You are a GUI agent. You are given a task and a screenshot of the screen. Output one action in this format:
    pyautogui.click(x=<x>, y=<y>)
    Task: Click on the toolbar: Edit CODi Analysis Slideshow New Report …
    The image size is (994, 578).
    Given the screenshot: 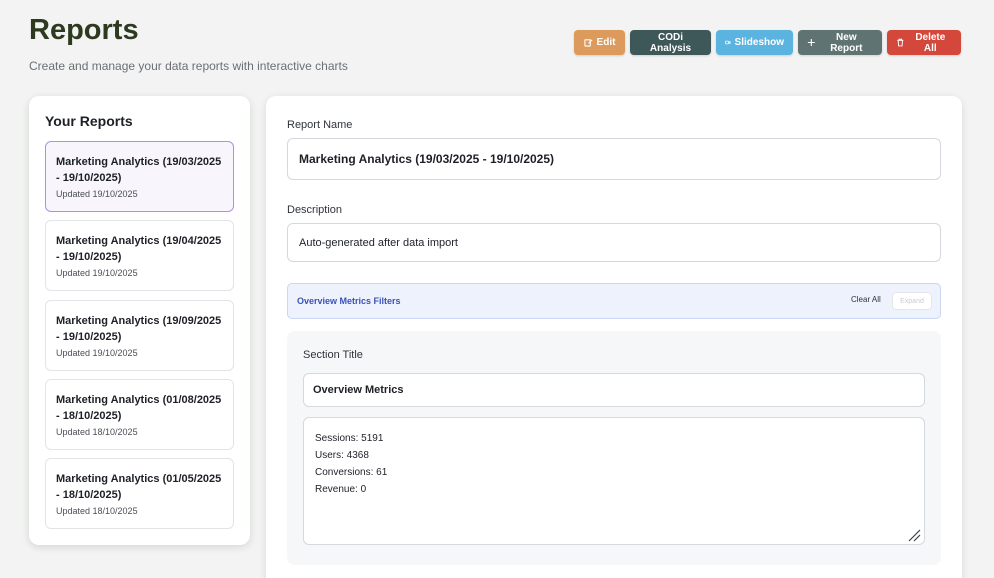 What is the action you would take?
    pyautogui.click(x=767, y=42)
    